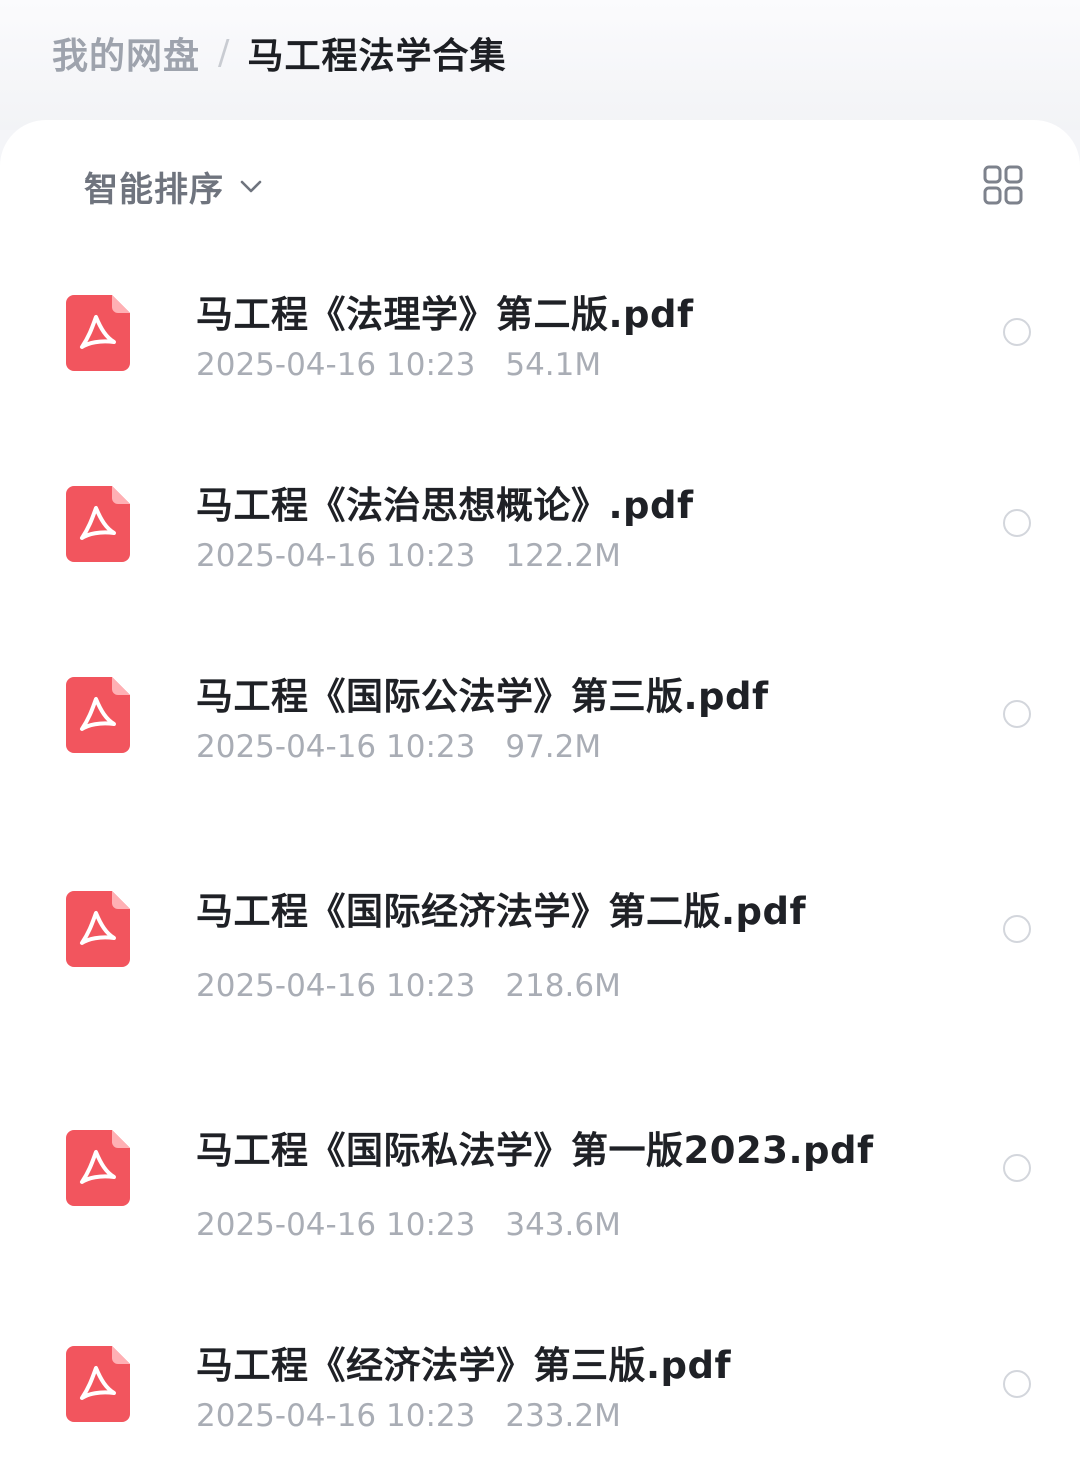 This screenshot has width=1080, height=1460. Describe the element at coordinates (126, 53) in the screenshot. I see `breadcrumb-root-link: 我的网盘` at that location.